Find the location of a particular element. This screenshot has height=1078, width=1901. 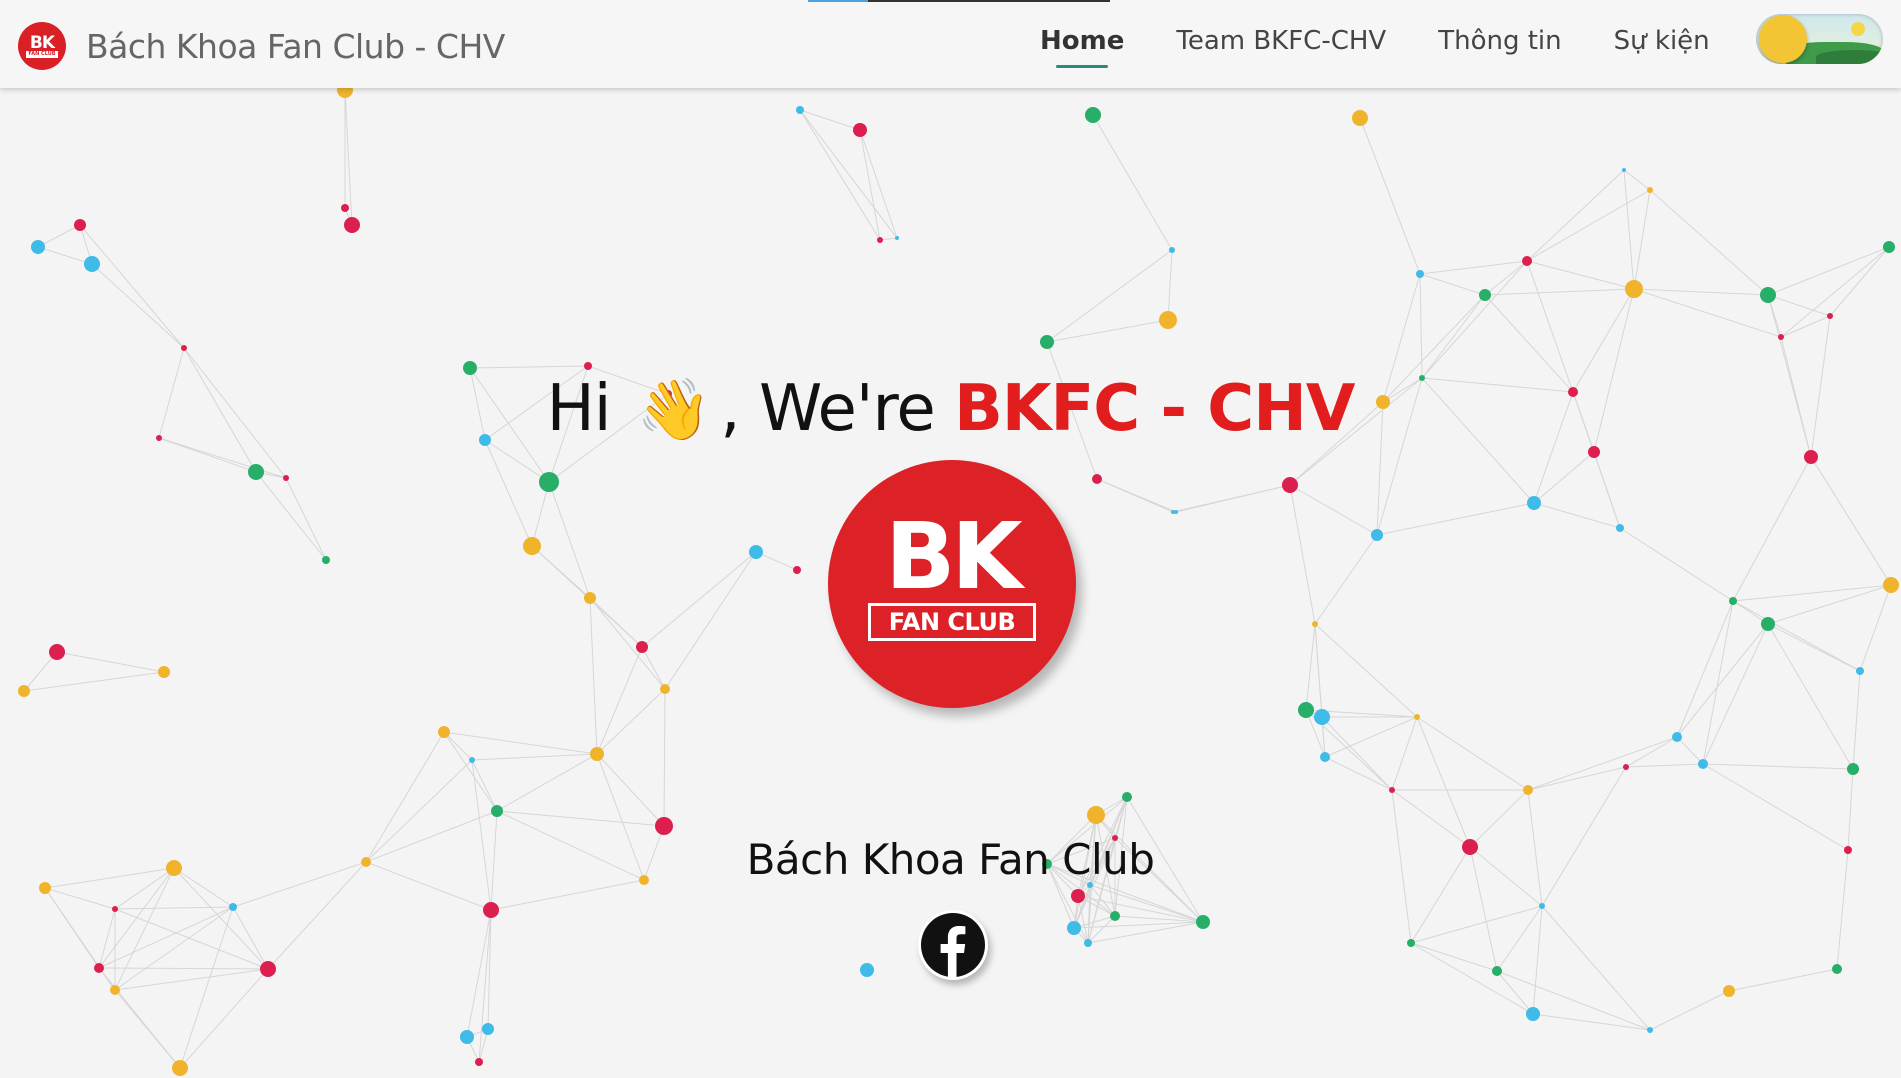

nav-item-team: Team BKFC-CHV is located at coordinates (1281, 45).